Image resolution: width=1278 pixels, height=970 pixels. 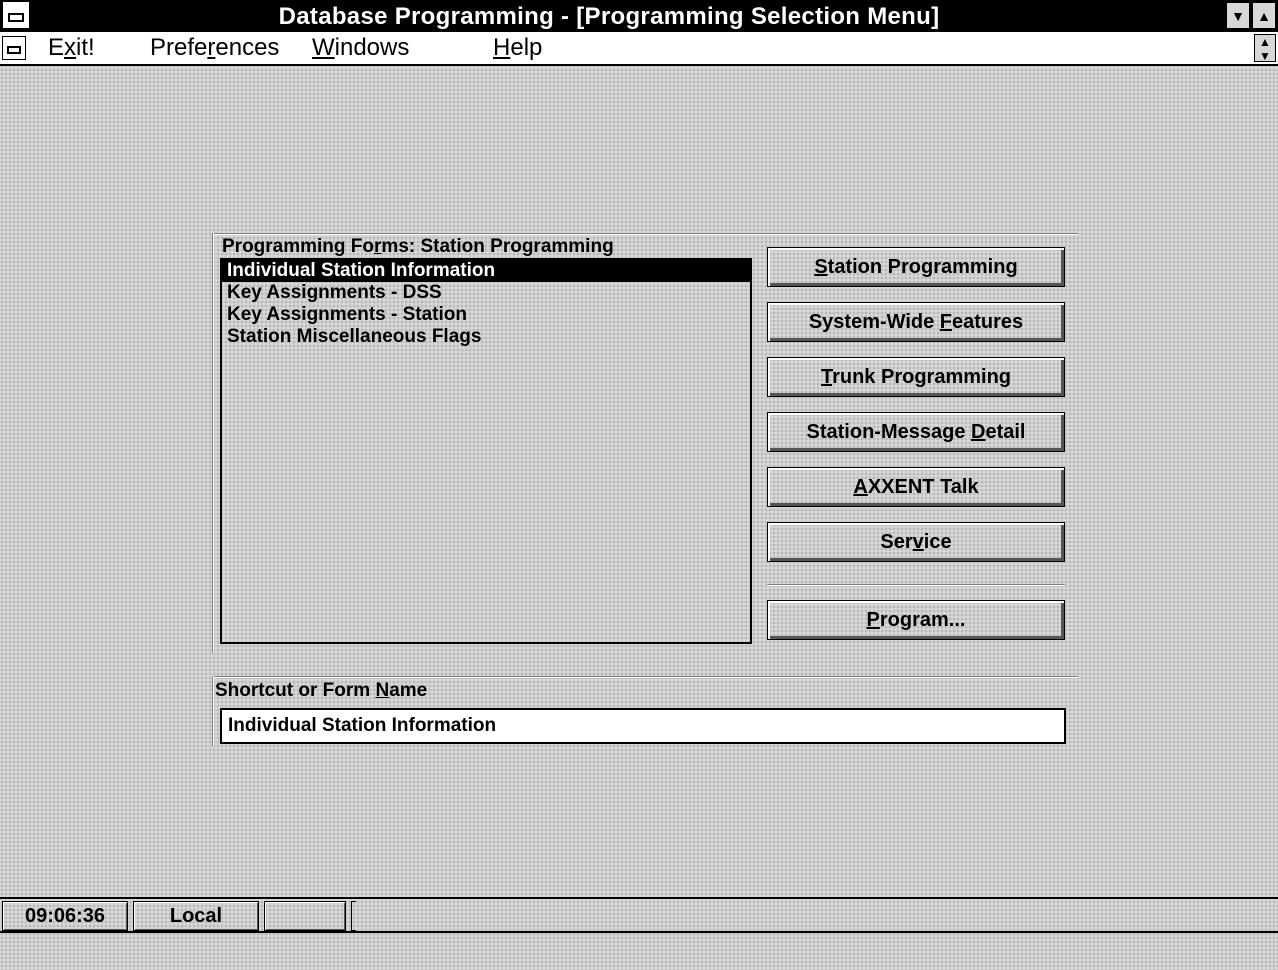 What do you see at coordinates (213, 443) in the screenshot?
I see `forms-group-frame-left` at bounding box center [213, 443].